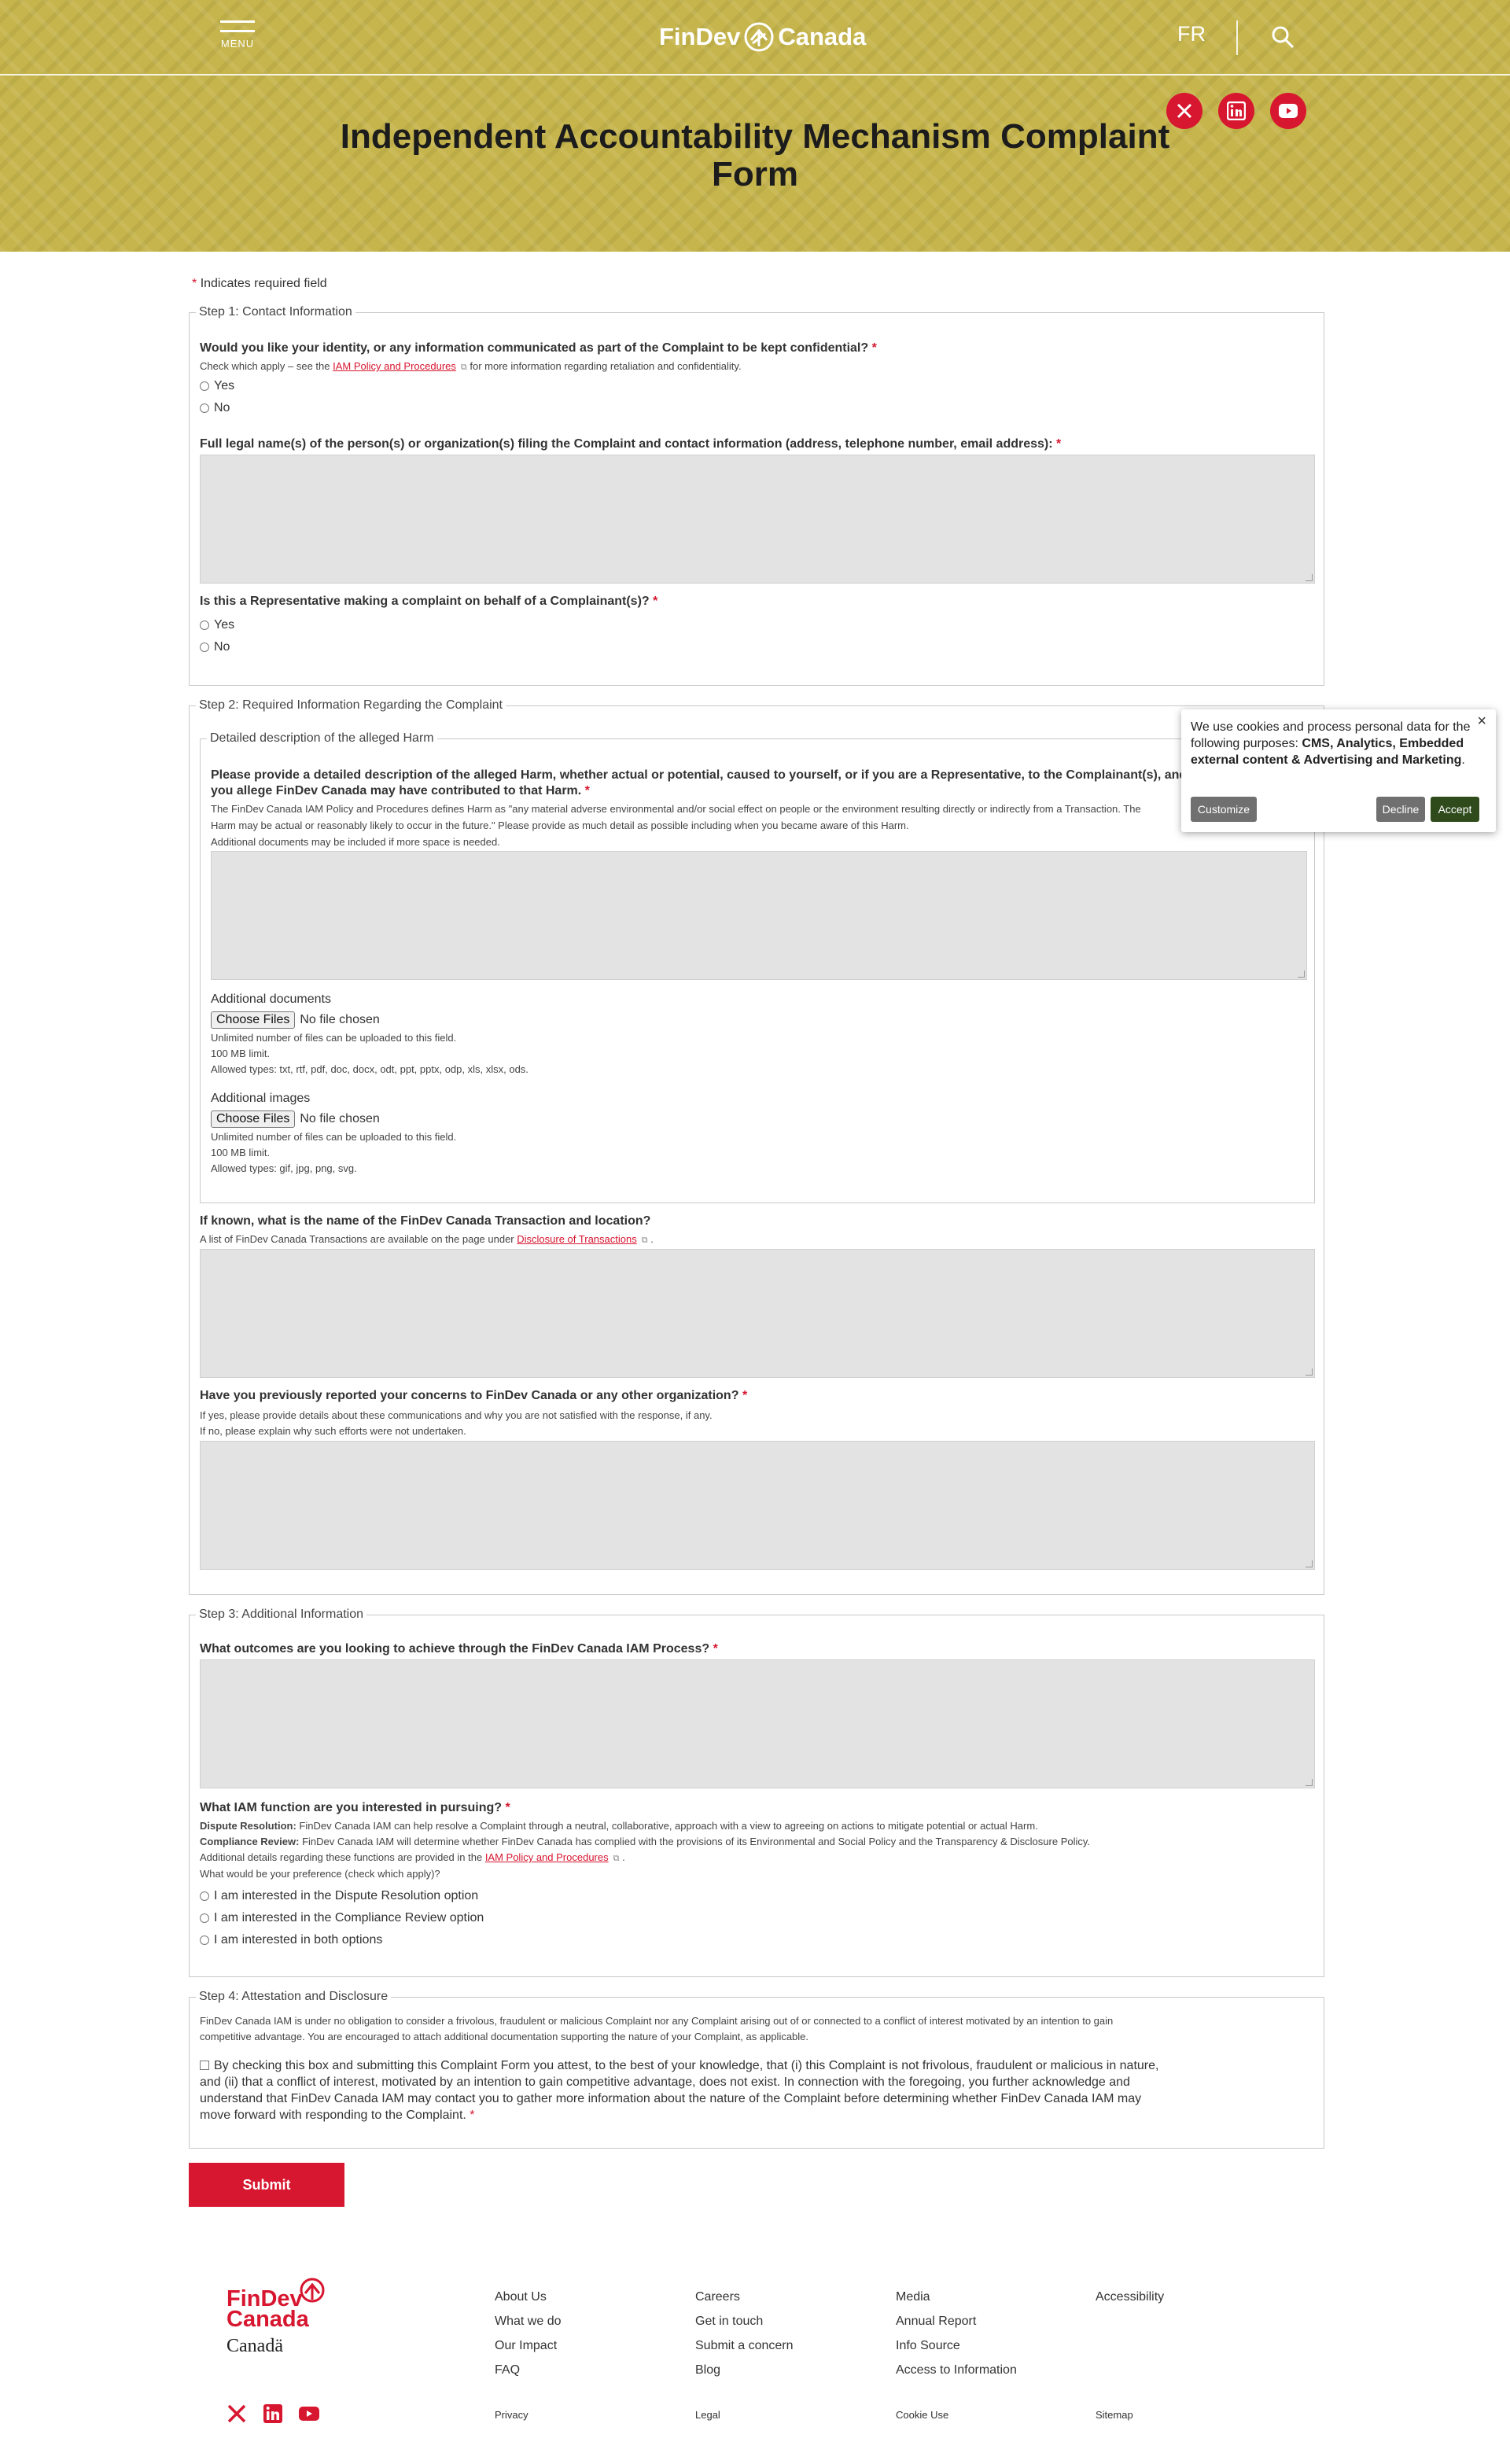 The height and width of the screenshot is (2464, 1510). Describe the element at coordinates (757, 1313) in the screenshot. I see `transaction-textarea` at that location.